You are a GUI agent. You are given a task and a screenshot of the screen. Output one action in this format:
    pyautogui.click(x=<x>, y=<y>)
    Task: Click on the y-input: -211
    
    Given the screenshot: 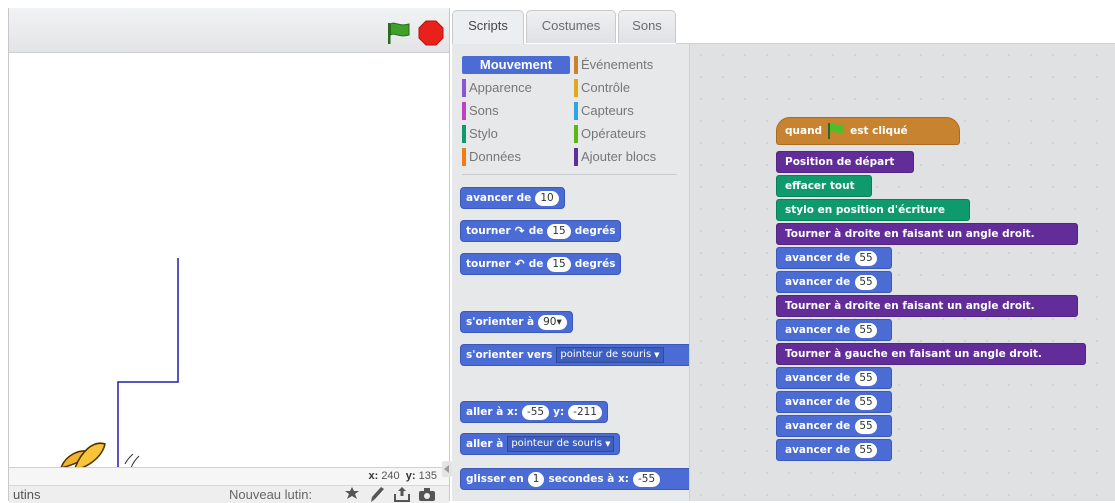 What is the action you would take?
    pyautogui.click(x=585, y=412)
    